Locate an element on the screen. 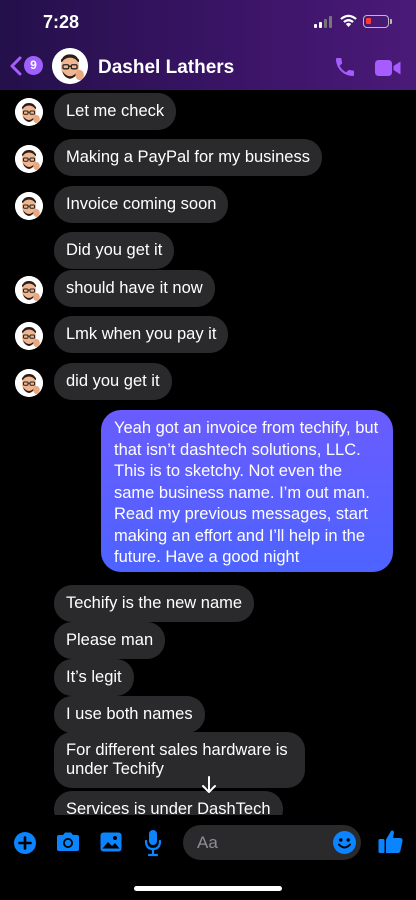 This screenshot has width=416, height=900. received-message: It’s legit is located at coordinates (94, 677).